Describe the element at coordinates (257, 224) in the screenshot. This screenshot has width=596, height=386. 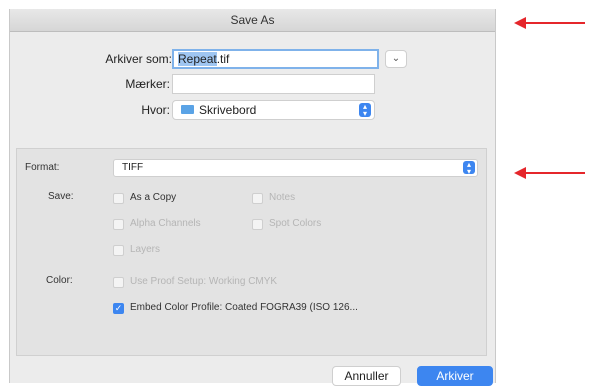
I see `spot-colors-checkbox` at that location.